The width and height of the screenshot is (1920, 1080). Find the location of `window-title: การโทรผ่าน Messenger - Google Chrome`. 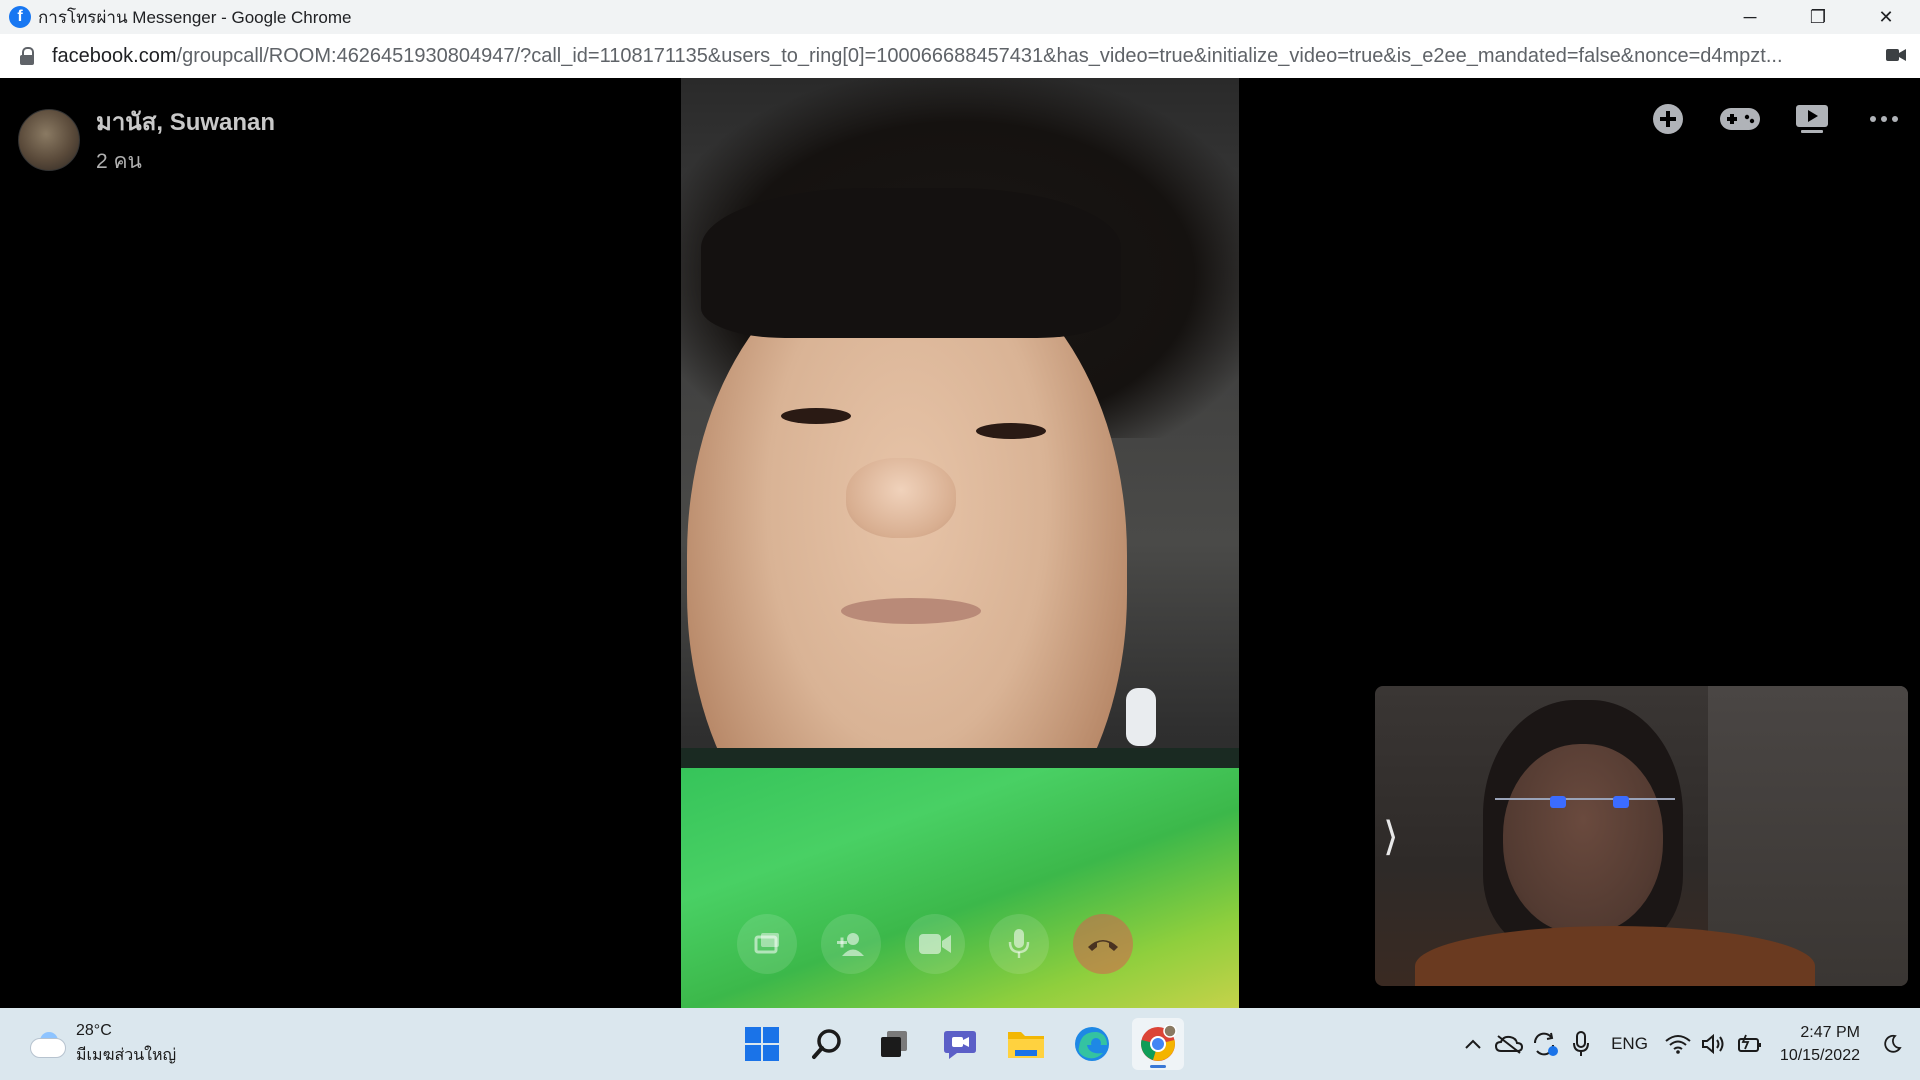

window-title: การโทรผ่าน Messenger - Google Chrome is located at coordinates (195, 17).